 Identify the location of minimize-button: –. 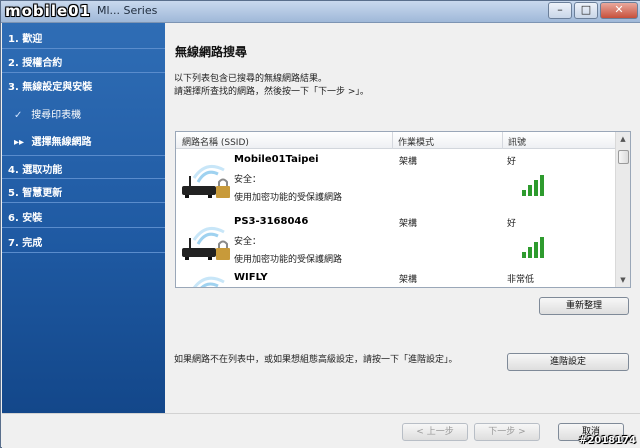
(560, 10).